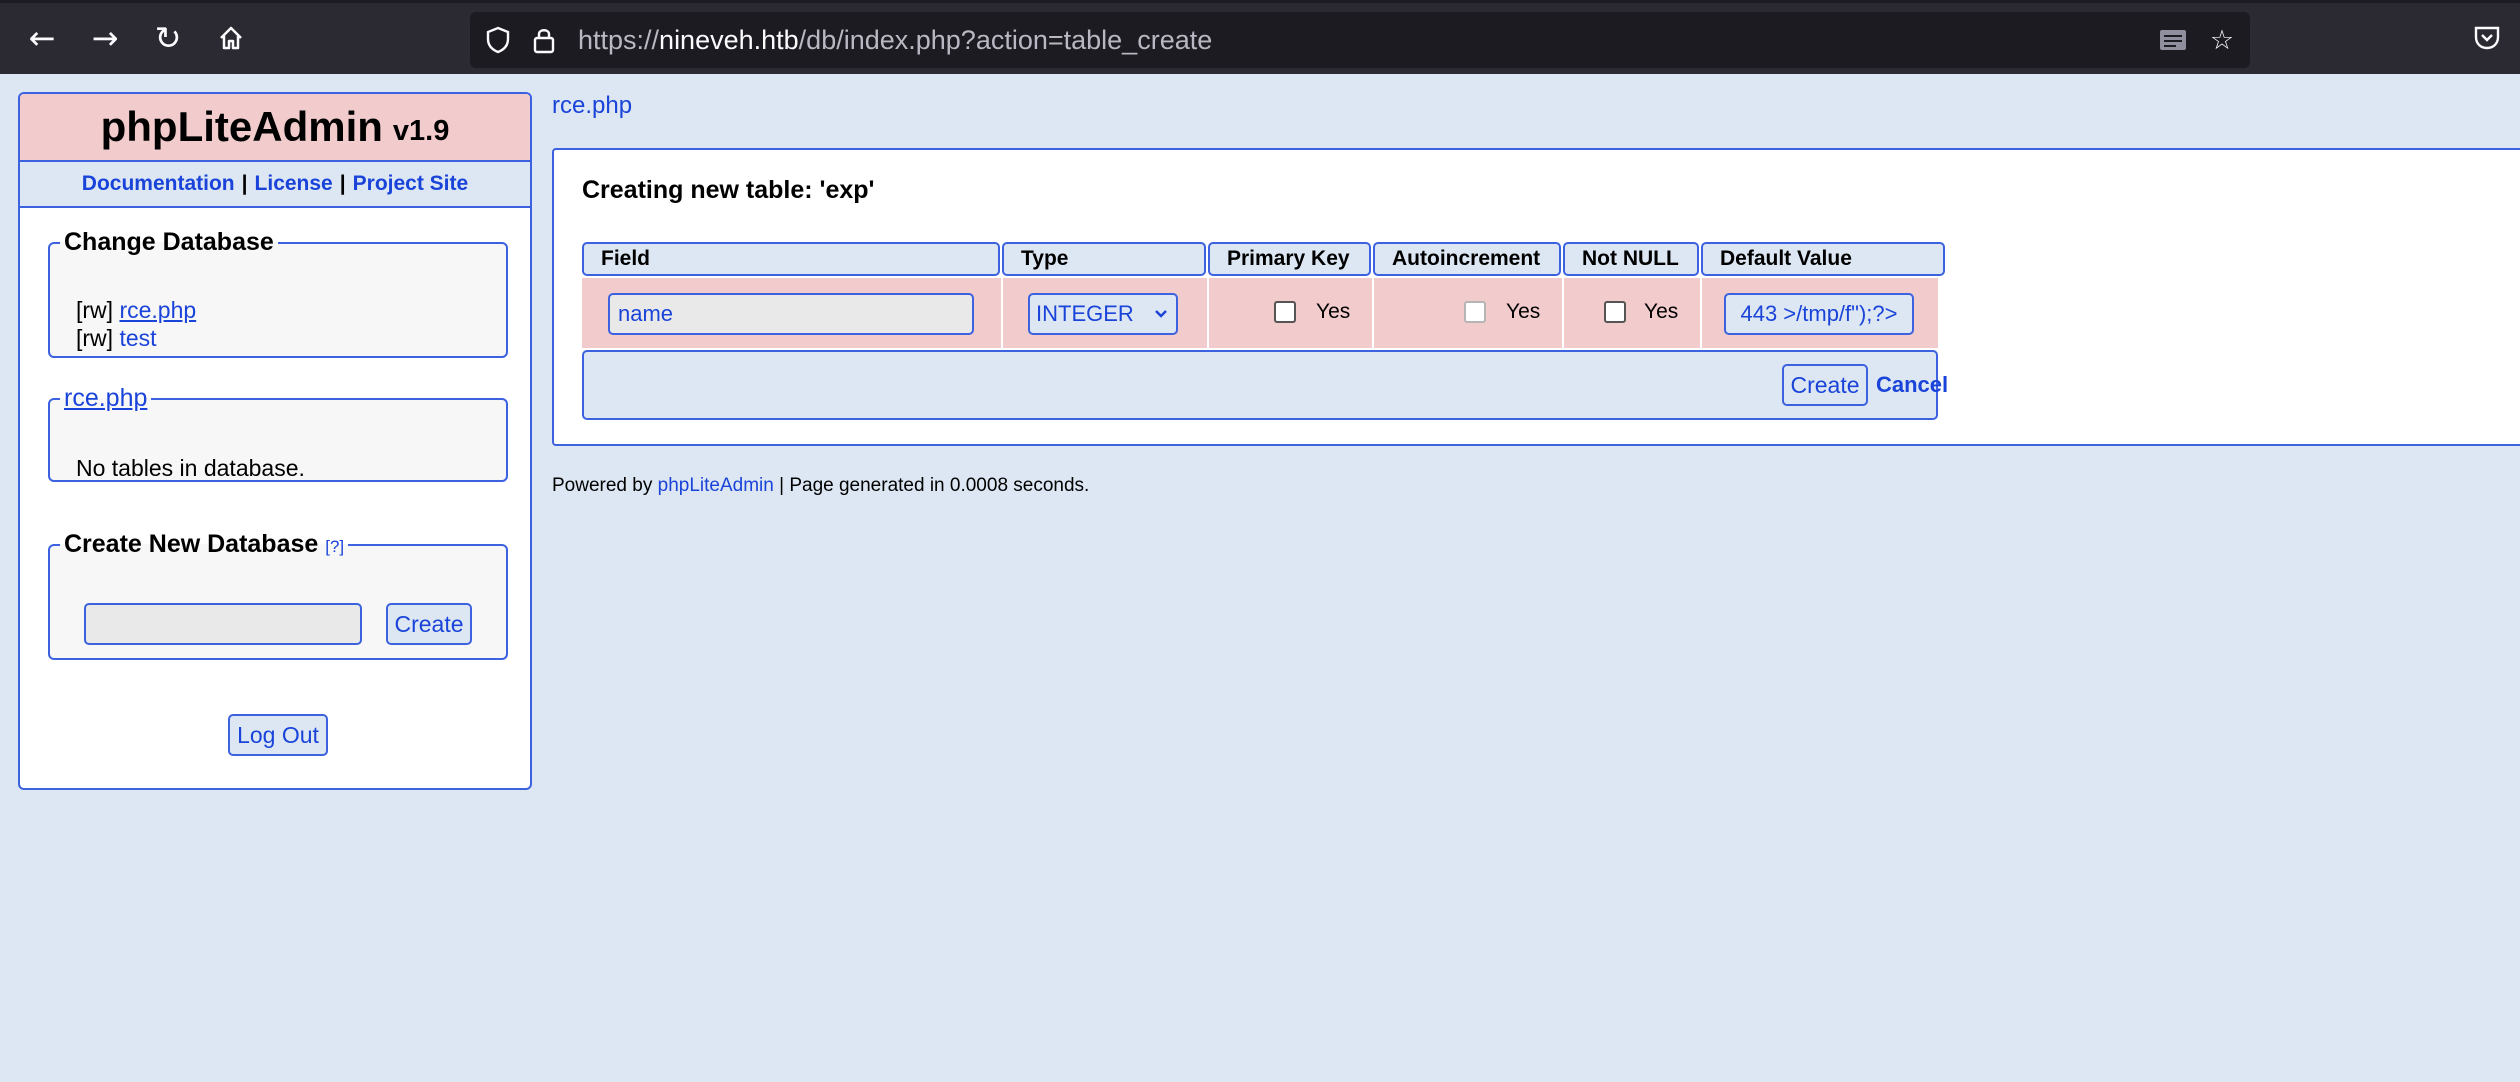 The height and width of the screenshot is (1082, 2520). I want to click on database-link-test: test, so click(137, 338).